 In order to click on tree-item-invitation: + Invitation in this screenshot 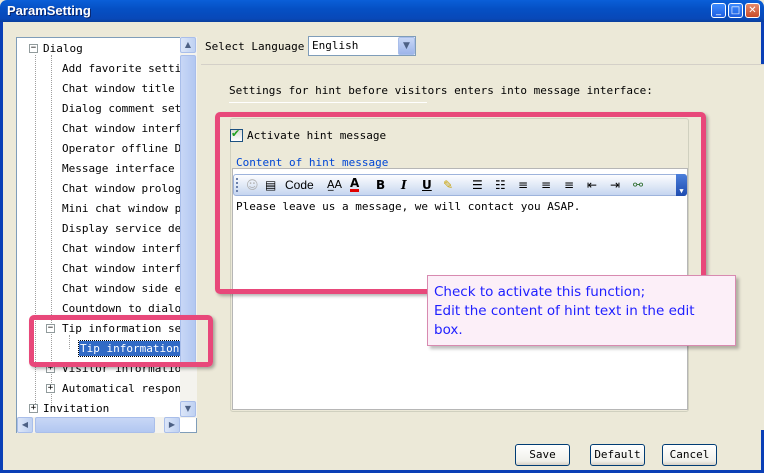, I will do `click(69, 409)`.